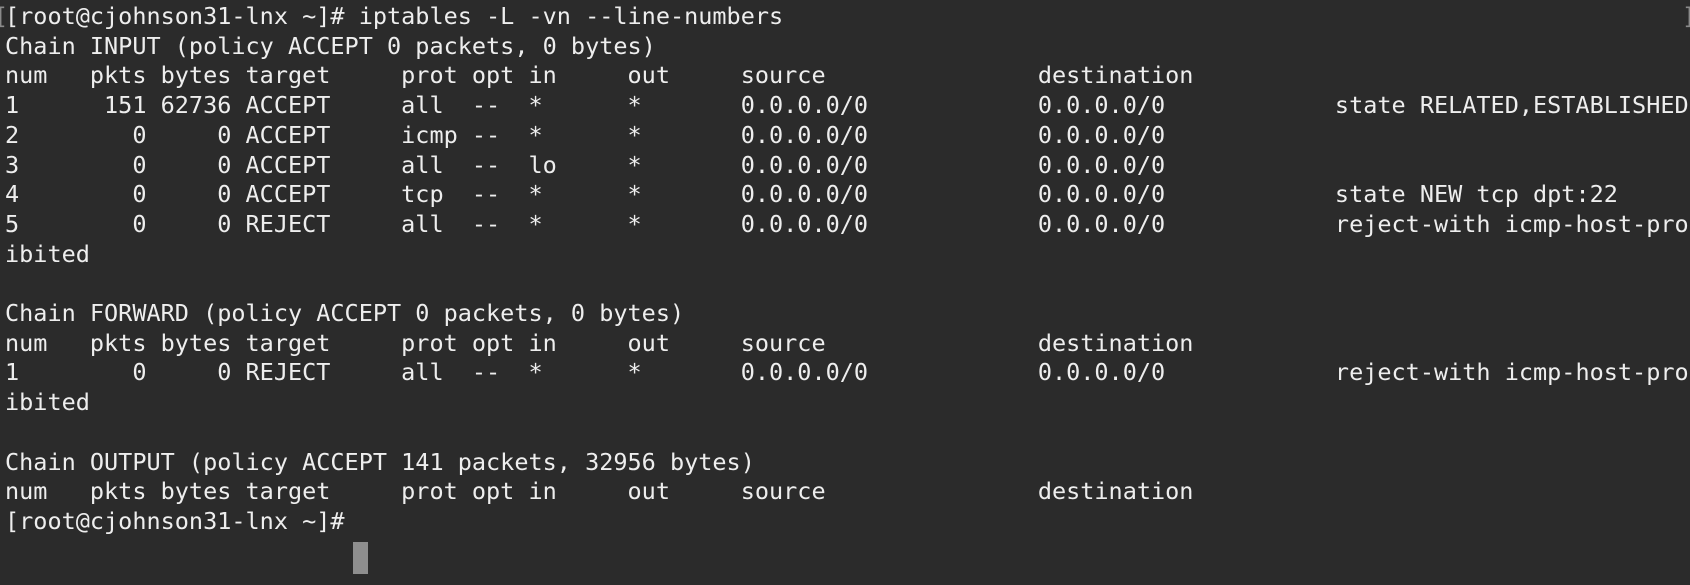 The width and height of the screenshot is (1690, 585). What do you see at coordinates (182, 521) in the screenshot?
I see `command-prompt: [root@cjohnson31-lnx ~]#` at bounding box center [182, 521].